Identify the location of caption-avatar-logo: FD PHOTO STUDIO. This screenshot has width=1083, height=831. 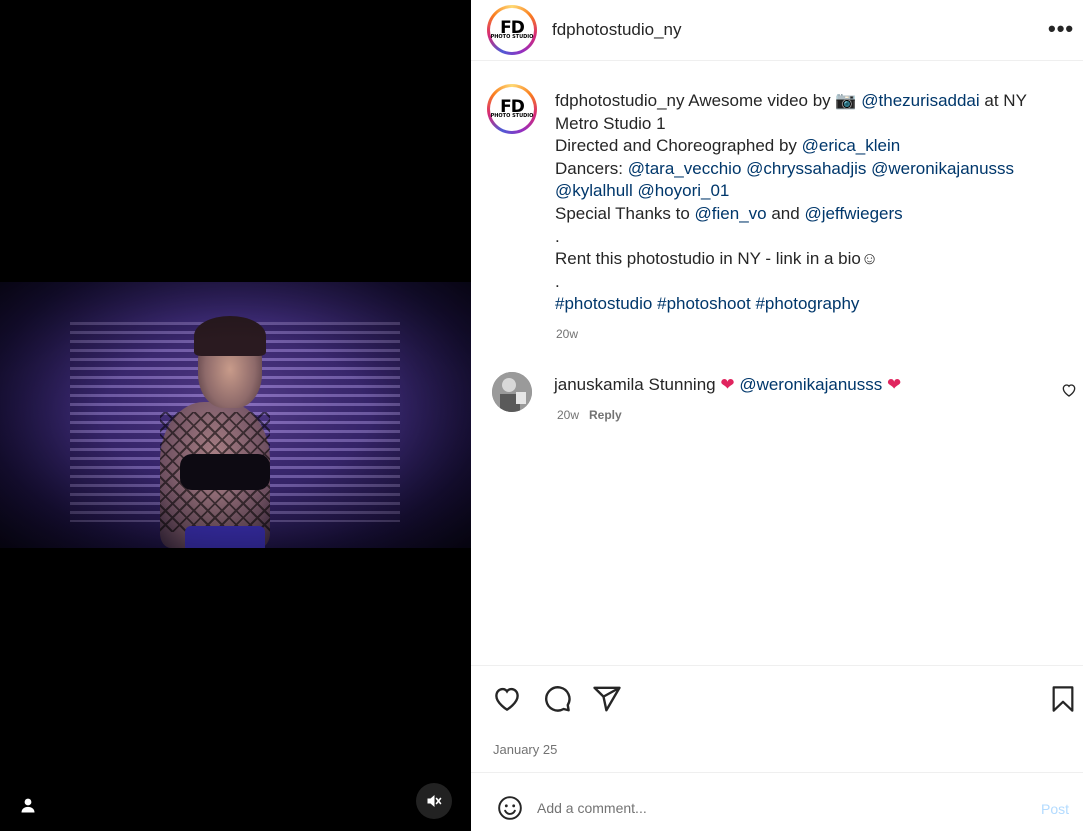
(512, 109).